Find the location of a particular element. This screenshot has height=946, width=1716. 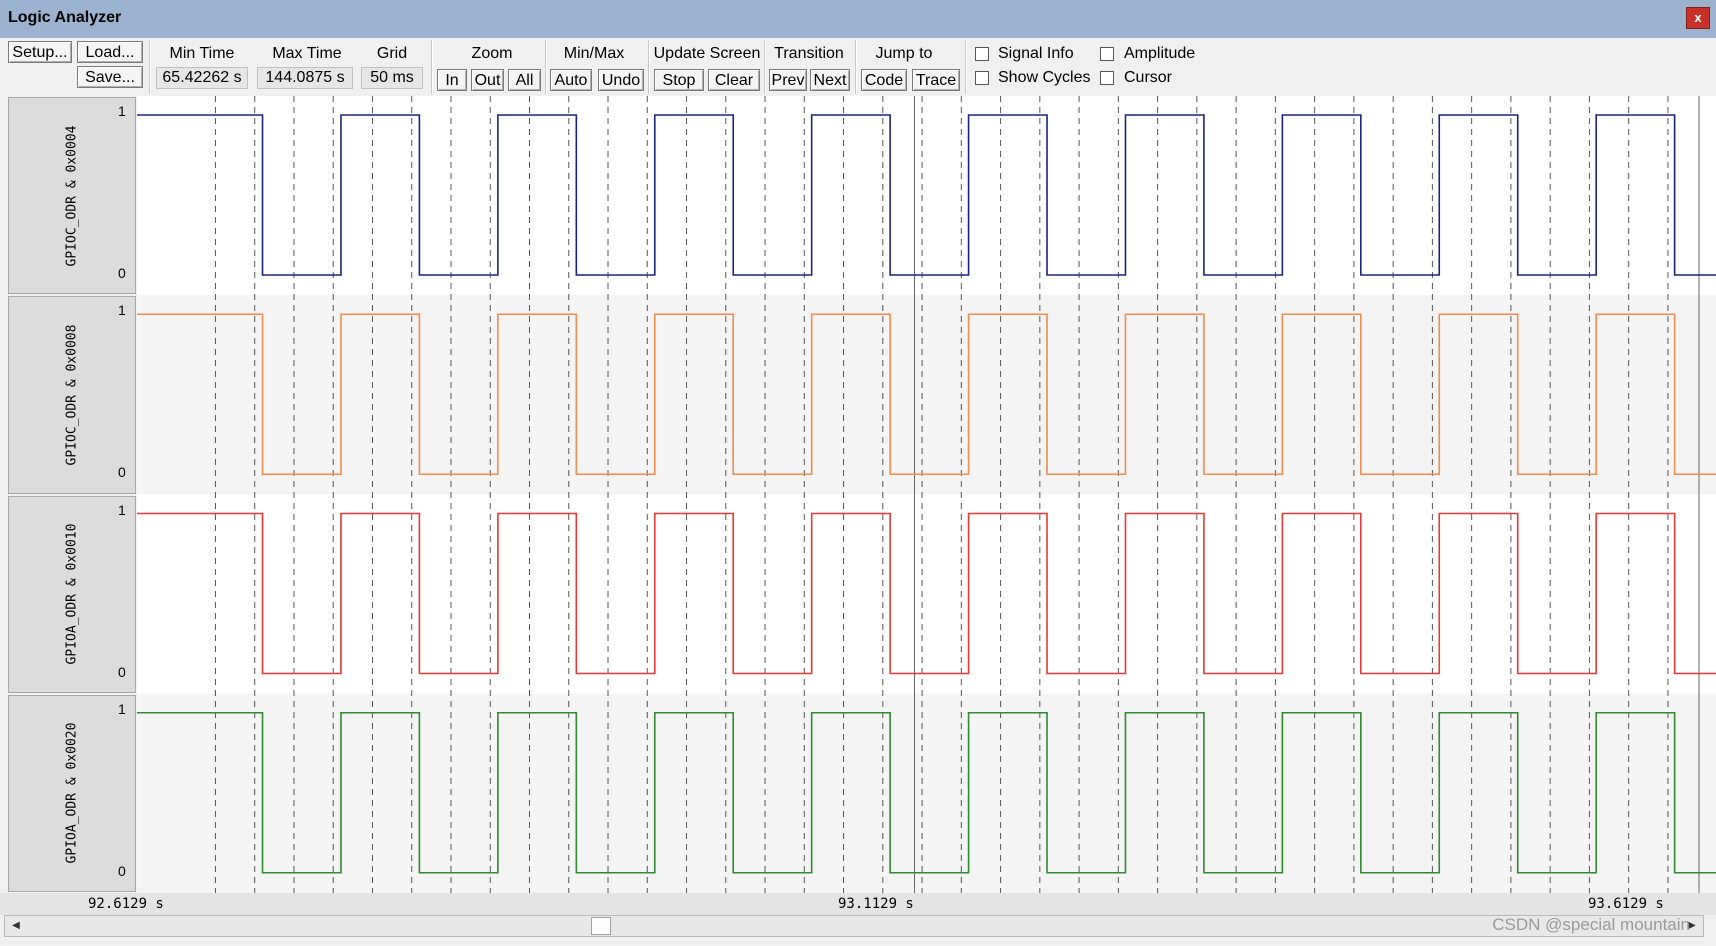

amplitude-label: Amplitude is located at coordinates (1160, 53).